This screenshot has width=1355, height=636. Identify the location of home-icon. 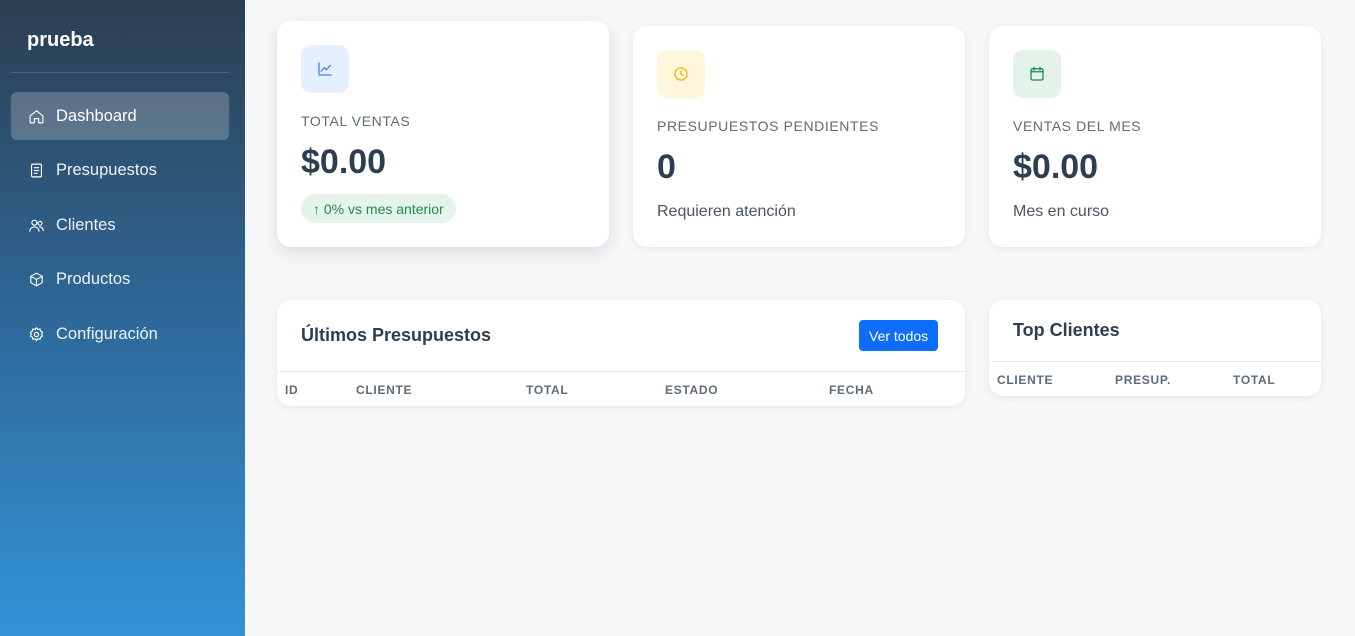
(36, 116).